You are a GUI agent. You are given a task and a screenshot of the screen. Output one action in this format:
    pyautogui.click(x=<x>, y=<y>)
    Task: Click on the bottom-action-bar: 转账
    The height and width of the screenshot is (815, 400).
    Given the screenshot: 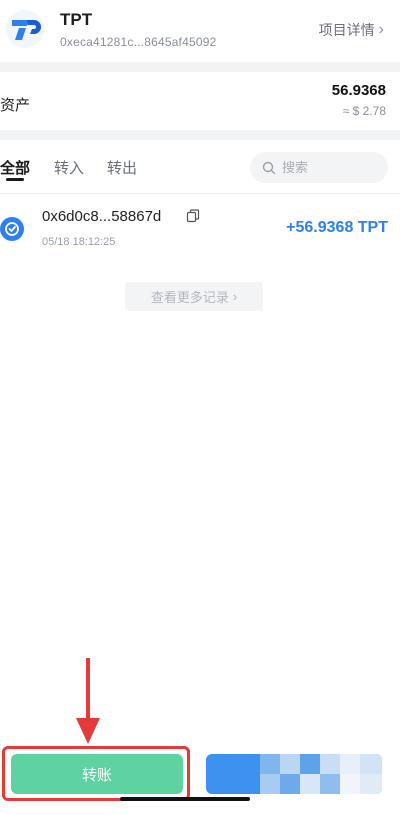 What is the action you would take?
    pyautogui.click(x=200, y=780)
    